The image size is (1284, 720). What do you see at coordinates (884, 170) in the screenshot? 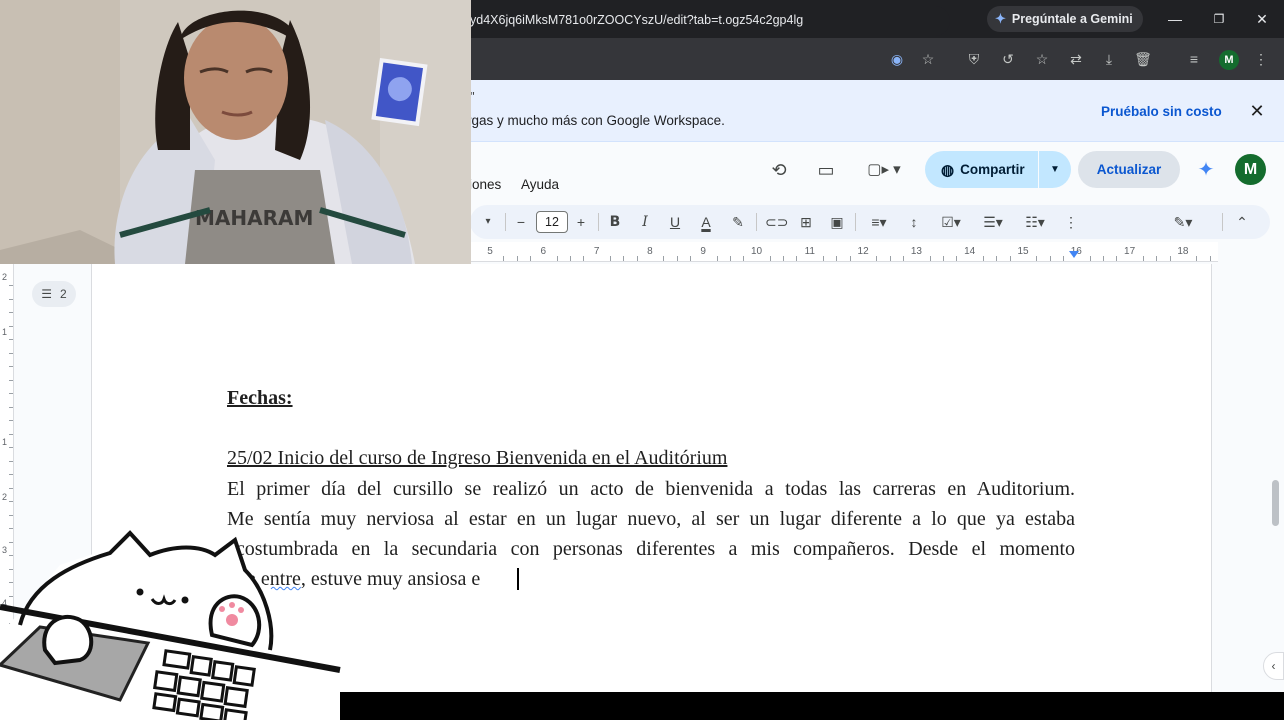
I see `video-call-icon: ▢▸ ▾` at bounding box center [884, 170].